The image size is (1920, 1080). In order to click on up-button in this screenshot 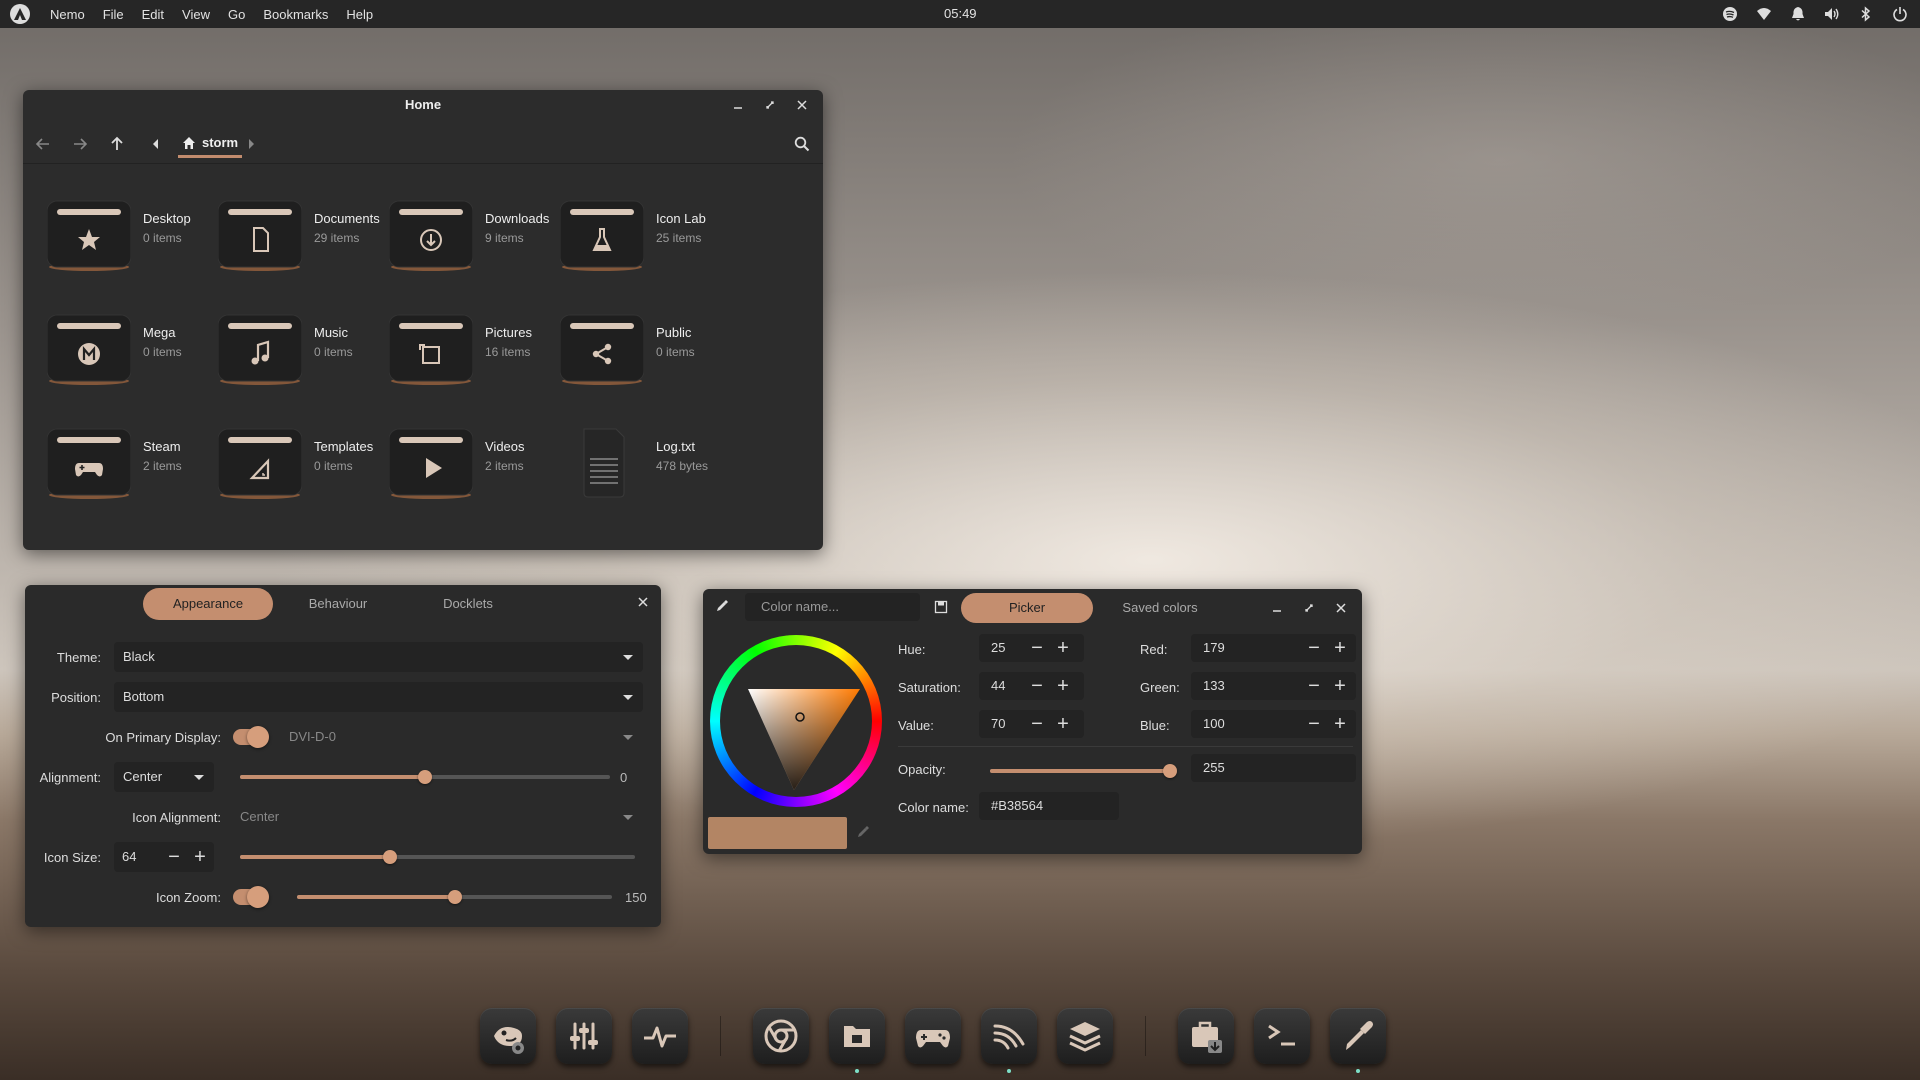, I will do `click(117, 144)`.